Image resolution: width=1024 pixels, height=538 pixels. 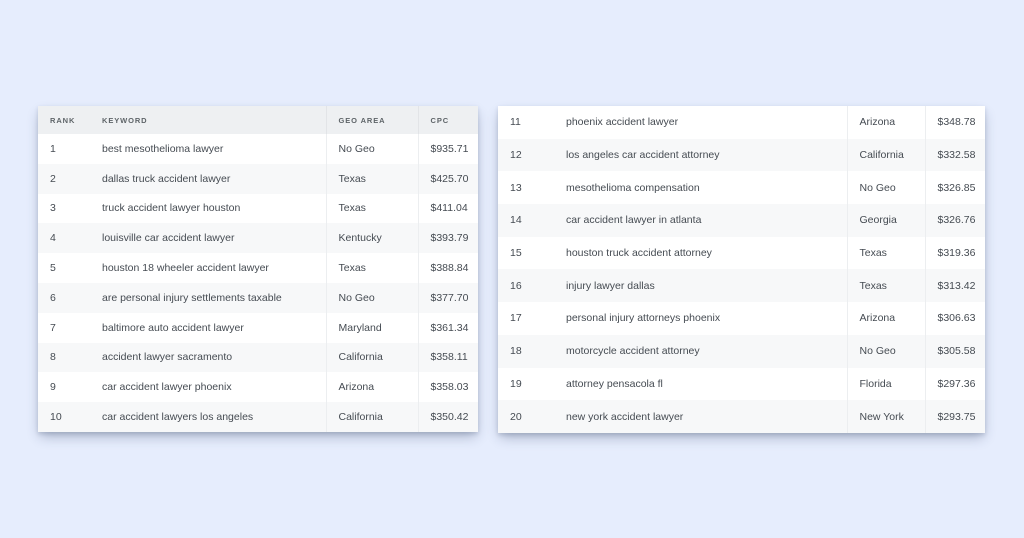 I want to click on cell-keyword: baltimore auto accident lawyer, so click(x=208, y=327).